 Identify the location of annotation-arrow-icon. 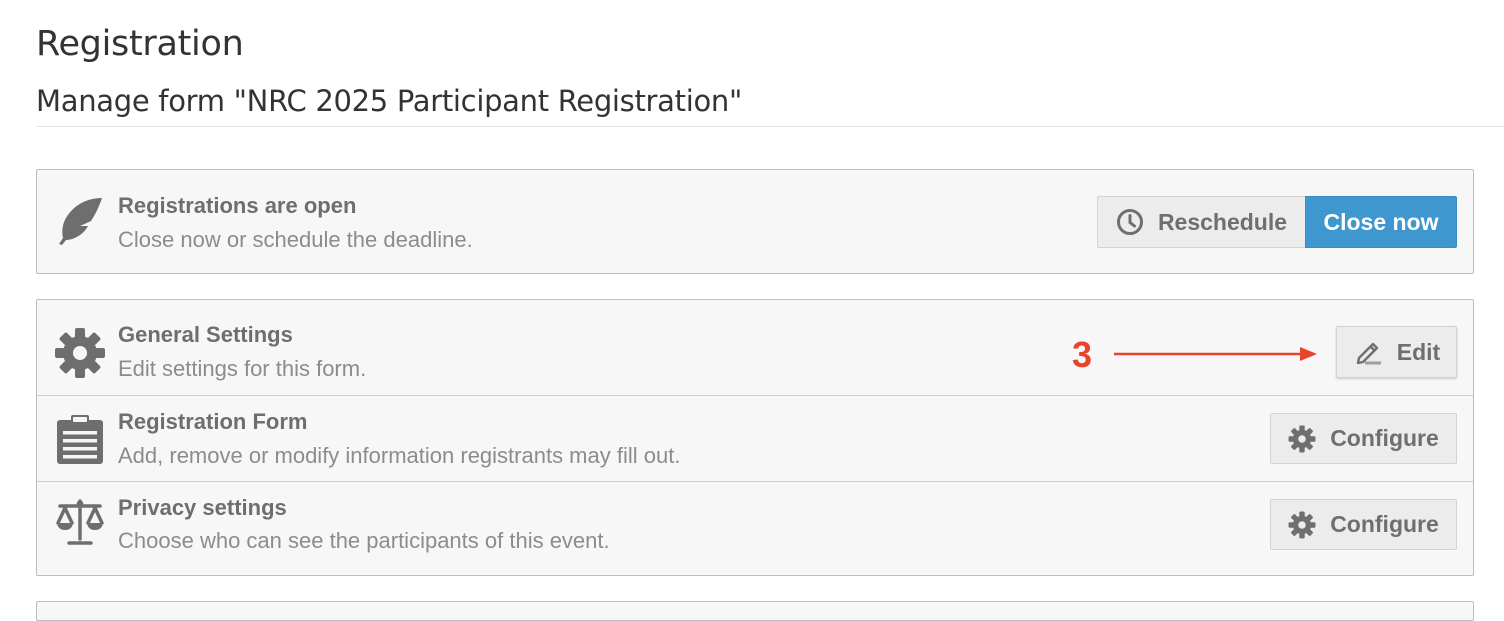
(1215, 354).